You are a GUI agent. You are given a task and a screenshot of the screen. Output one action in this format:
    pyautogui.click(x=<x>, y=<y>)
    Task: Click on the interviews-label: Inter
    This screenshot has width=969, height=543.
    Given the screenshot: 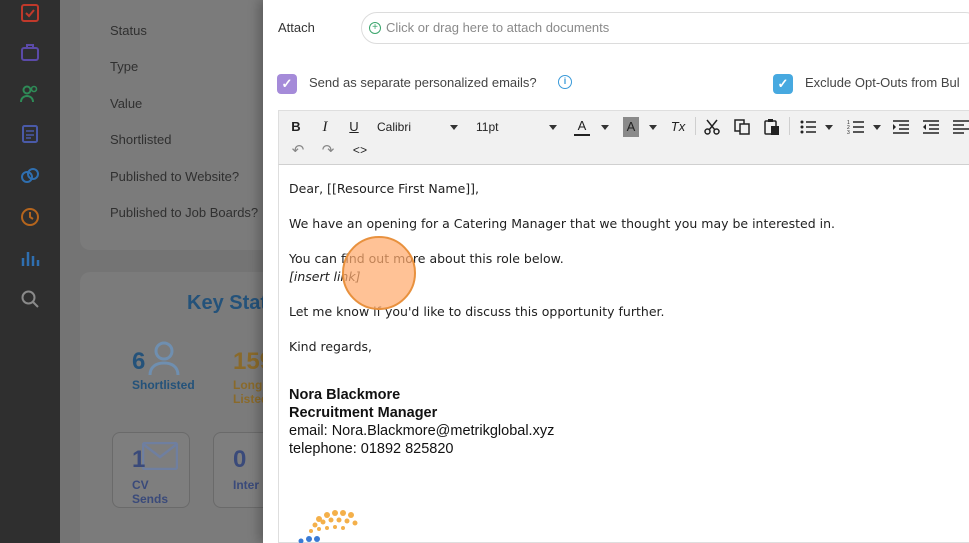 What is the action you would take?
    pyautogui.click(x=246, y=485)
    